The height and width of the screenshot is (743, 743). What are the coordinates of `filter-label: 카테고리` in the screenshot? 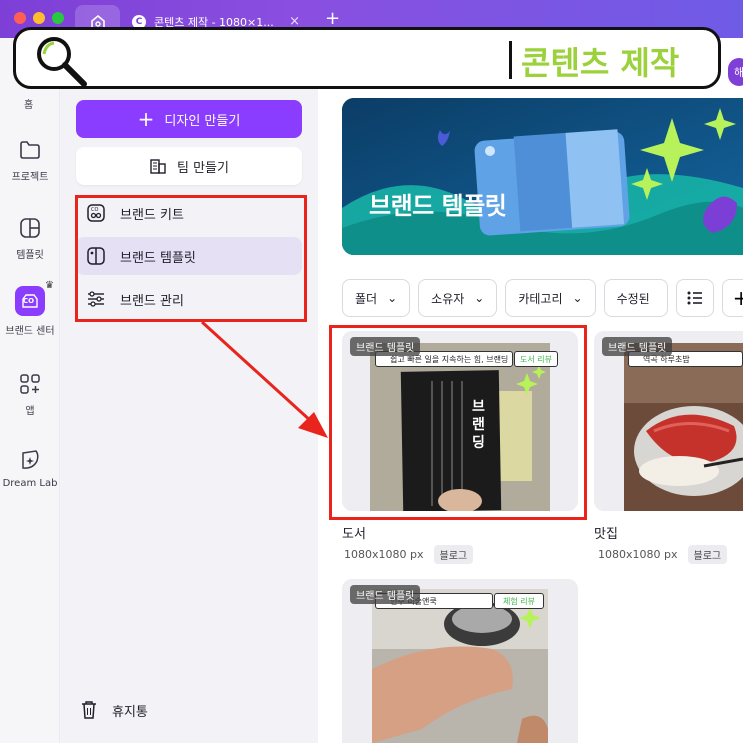 It's located at (540, 298).